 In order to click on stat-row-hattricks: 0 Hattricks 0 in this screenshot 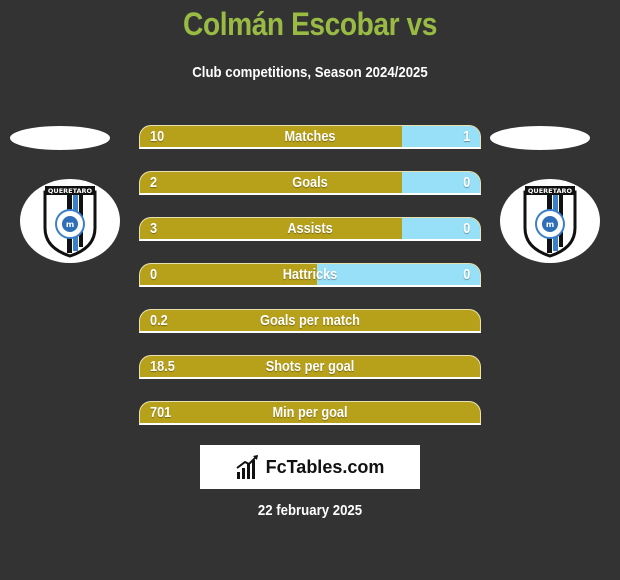, I will do `click(310, 275)`.